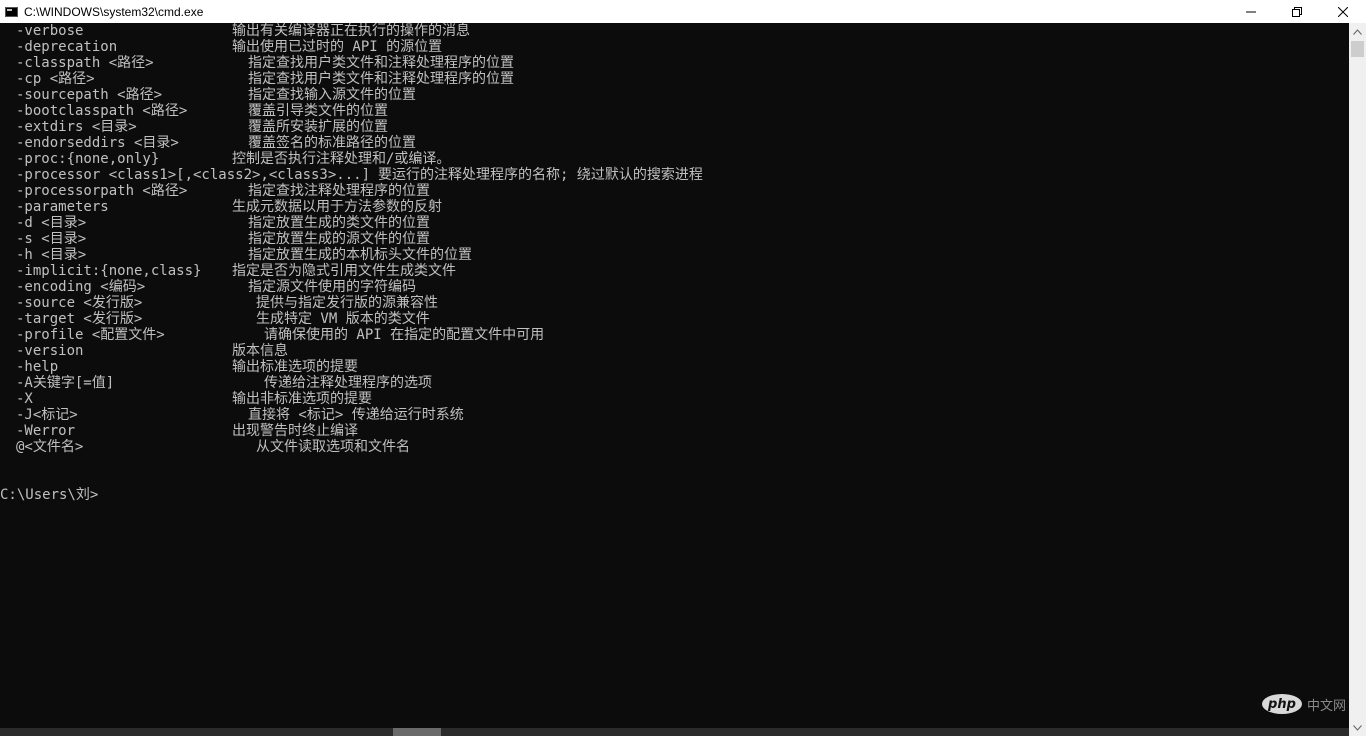 This screenshot has height=736, width=1366. Describe the element at coordinates (351, 31) in the screenshot. I see `option-description: 输出有关编译器正在执行的操作的消息` at that location.